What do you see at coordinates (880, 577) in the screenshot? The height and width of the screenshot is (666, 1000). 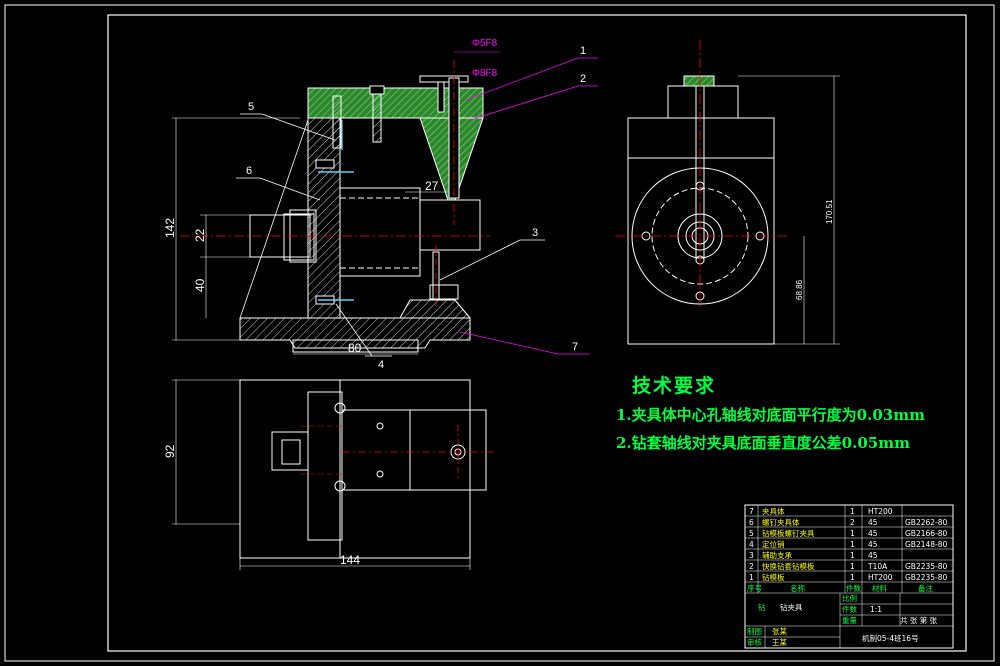 I see `bom-row7-mat: HT200` at bounding box center [880, 577].